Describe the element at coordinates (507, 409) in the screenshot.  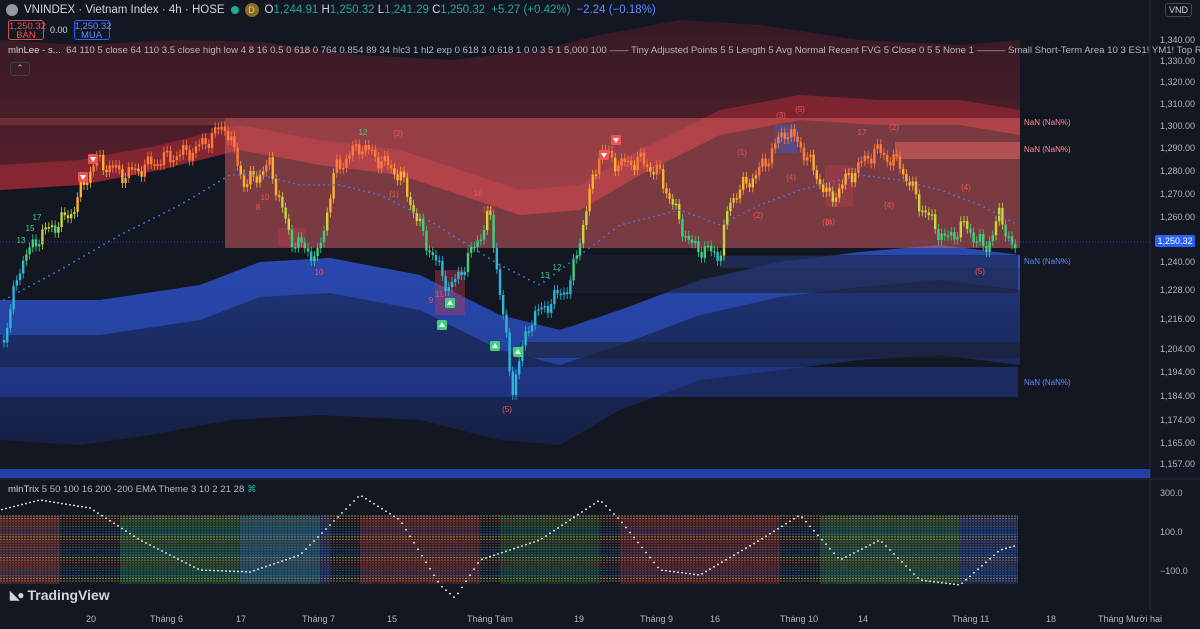
I see `wave-label: (5)` at that location.